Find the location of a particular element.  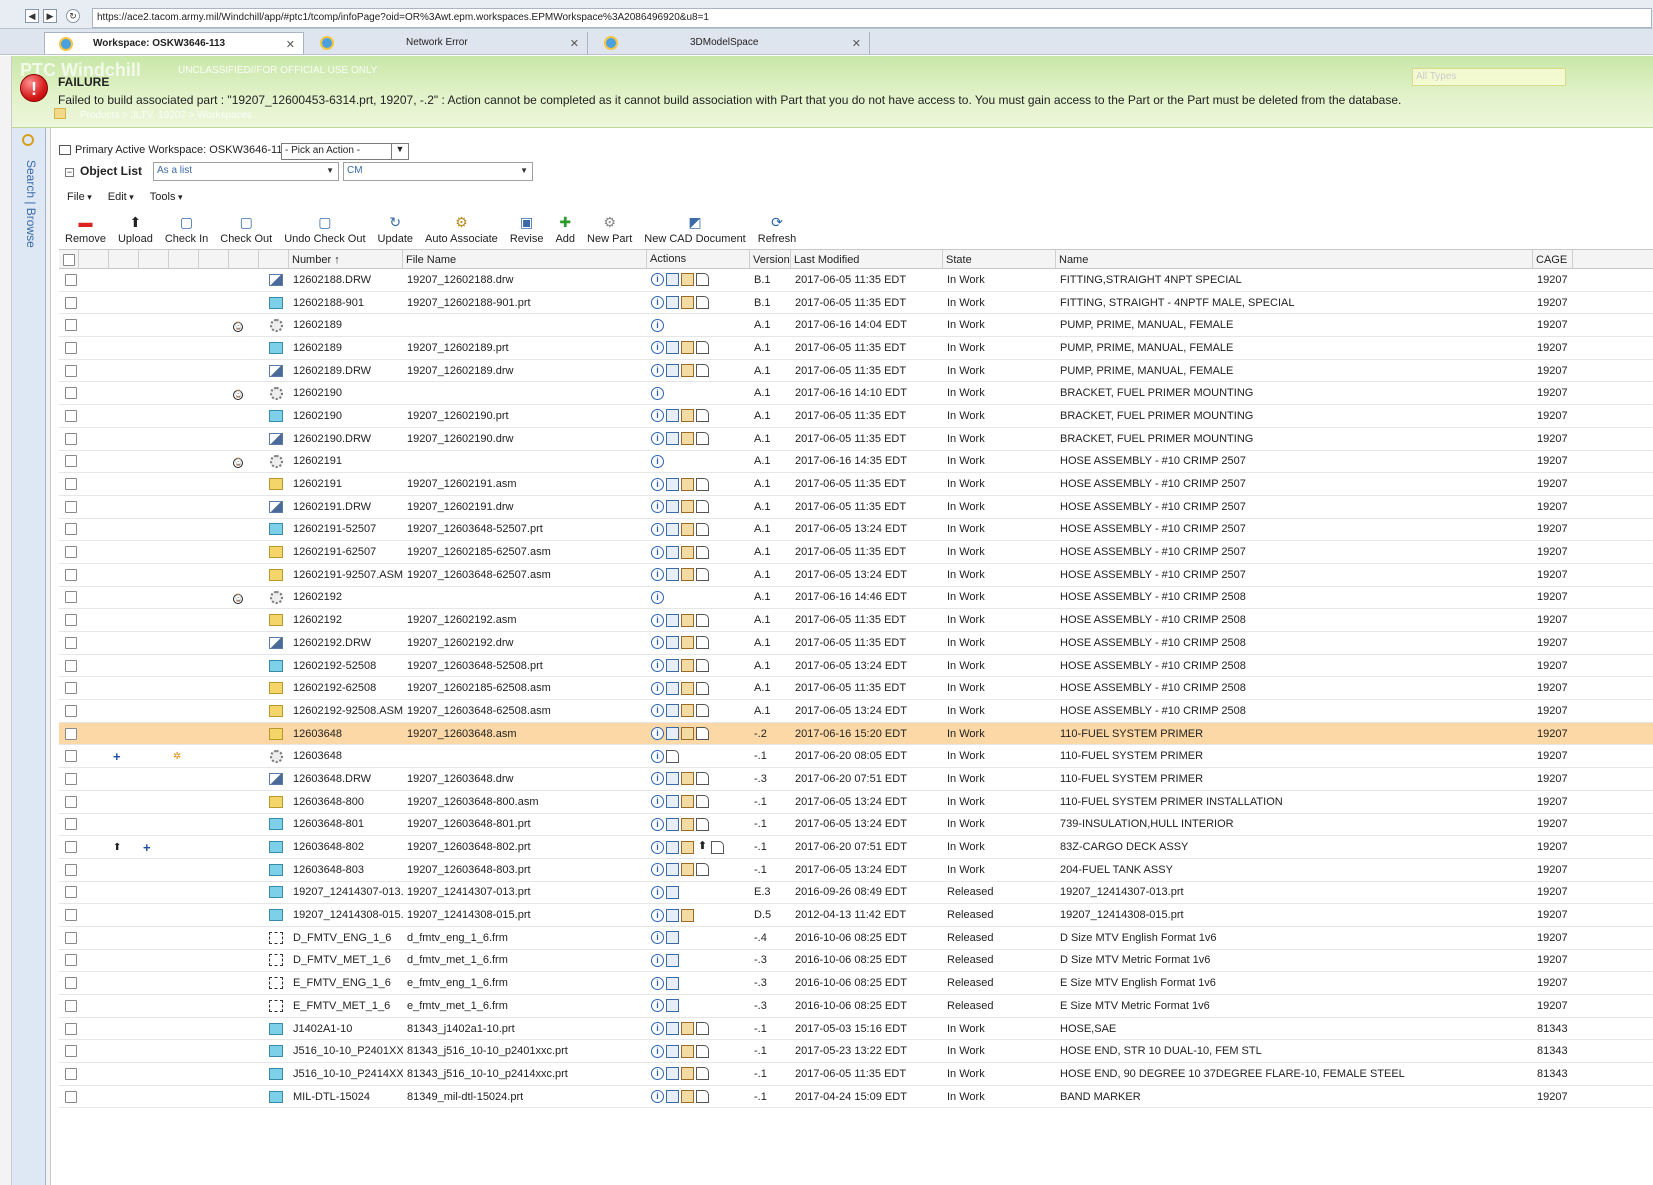

number-cell: 12602191 is located at coordinates (346, 484).